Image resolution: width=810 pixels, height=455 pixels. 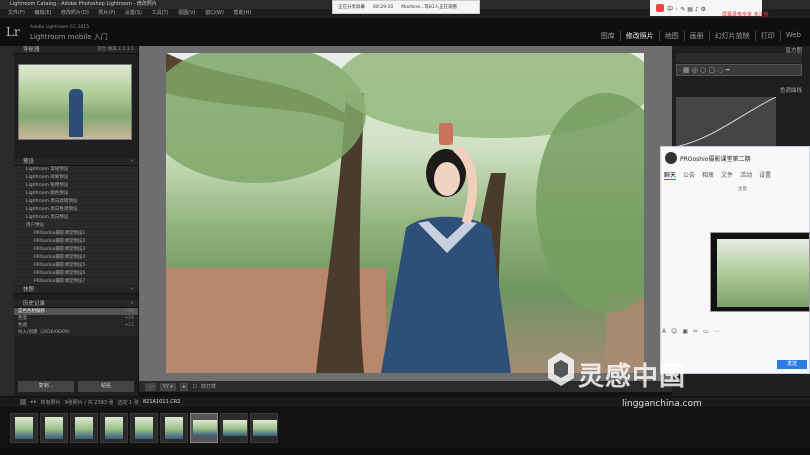 What do you see at coordinates (76, 290) in the screenshot?
I see `snapshots-header: 快照 +` at bounding box center [76, 290].